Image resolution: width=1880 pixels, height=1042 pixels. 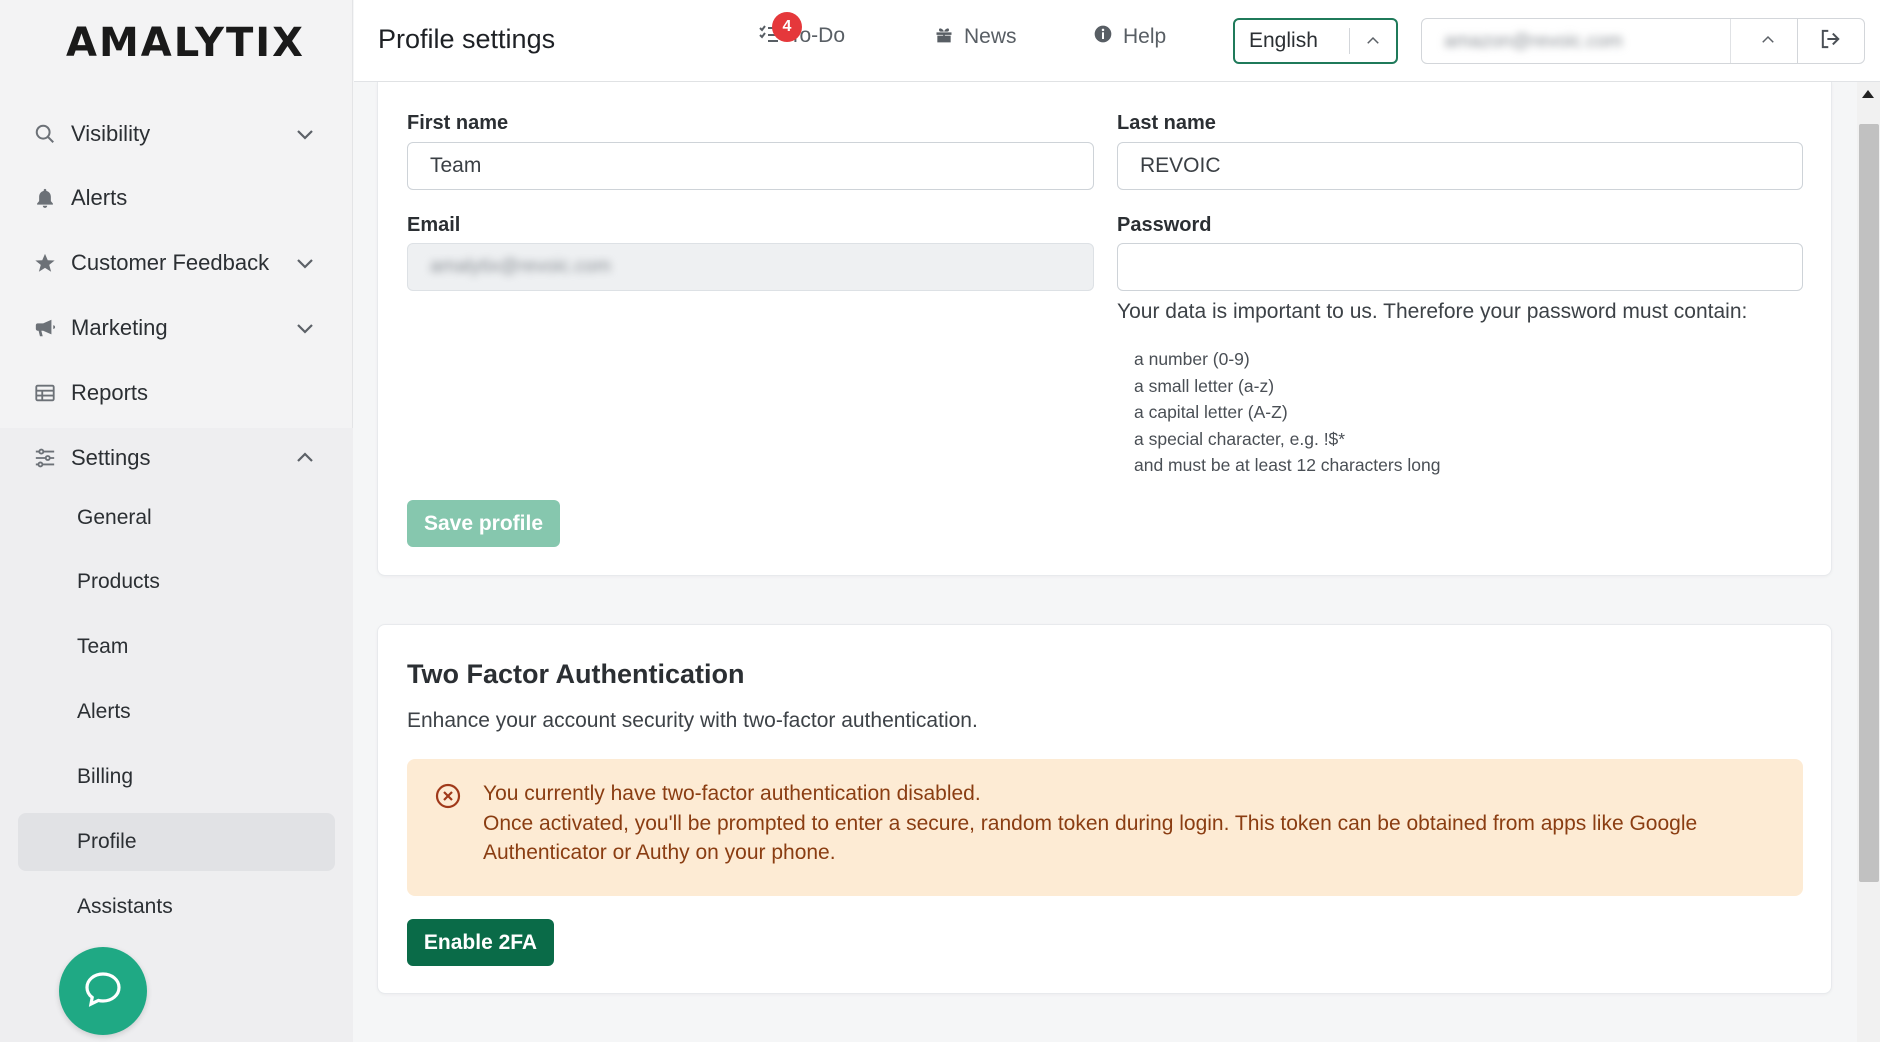 I want to click on password-rule: a number (0-9), so click(x=1192, y=359).